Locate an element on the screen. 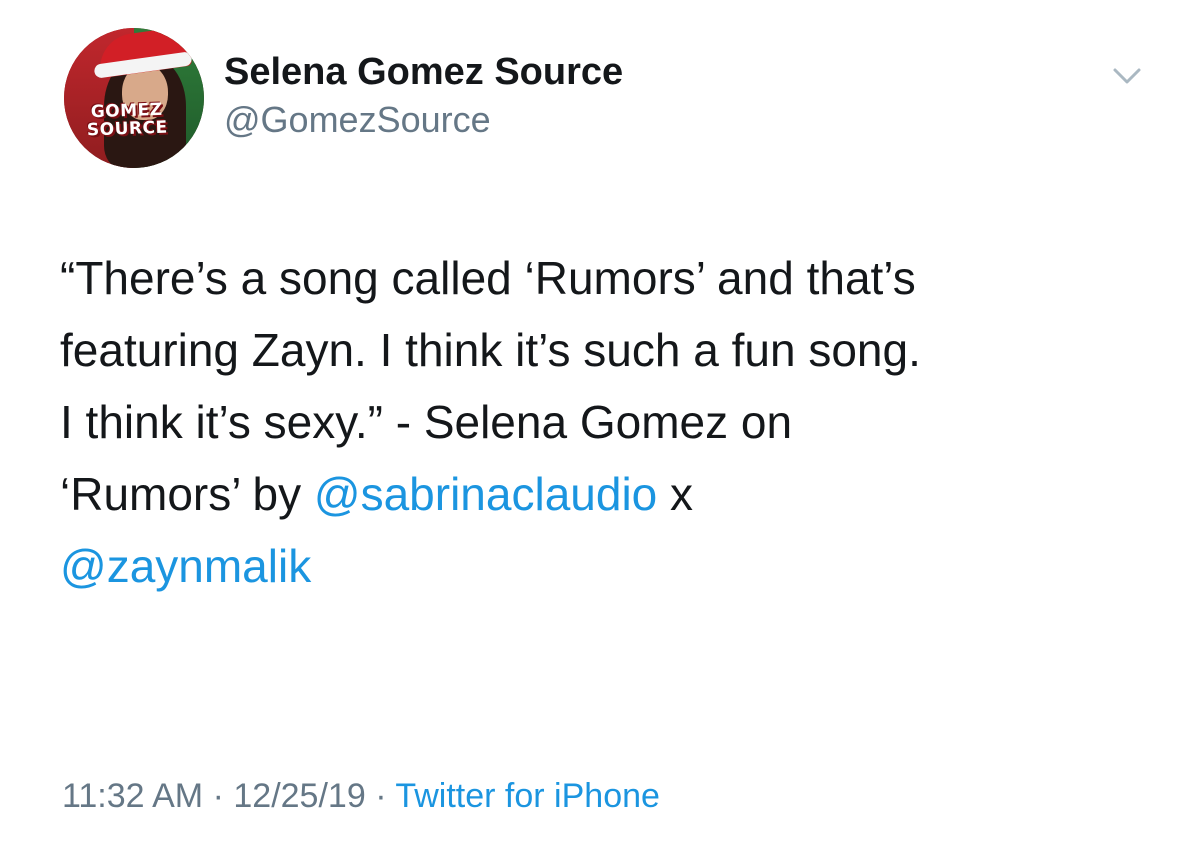  mention-sabrinaclaudio: @sabrinaclaudio is located at coordinates (485, 494).